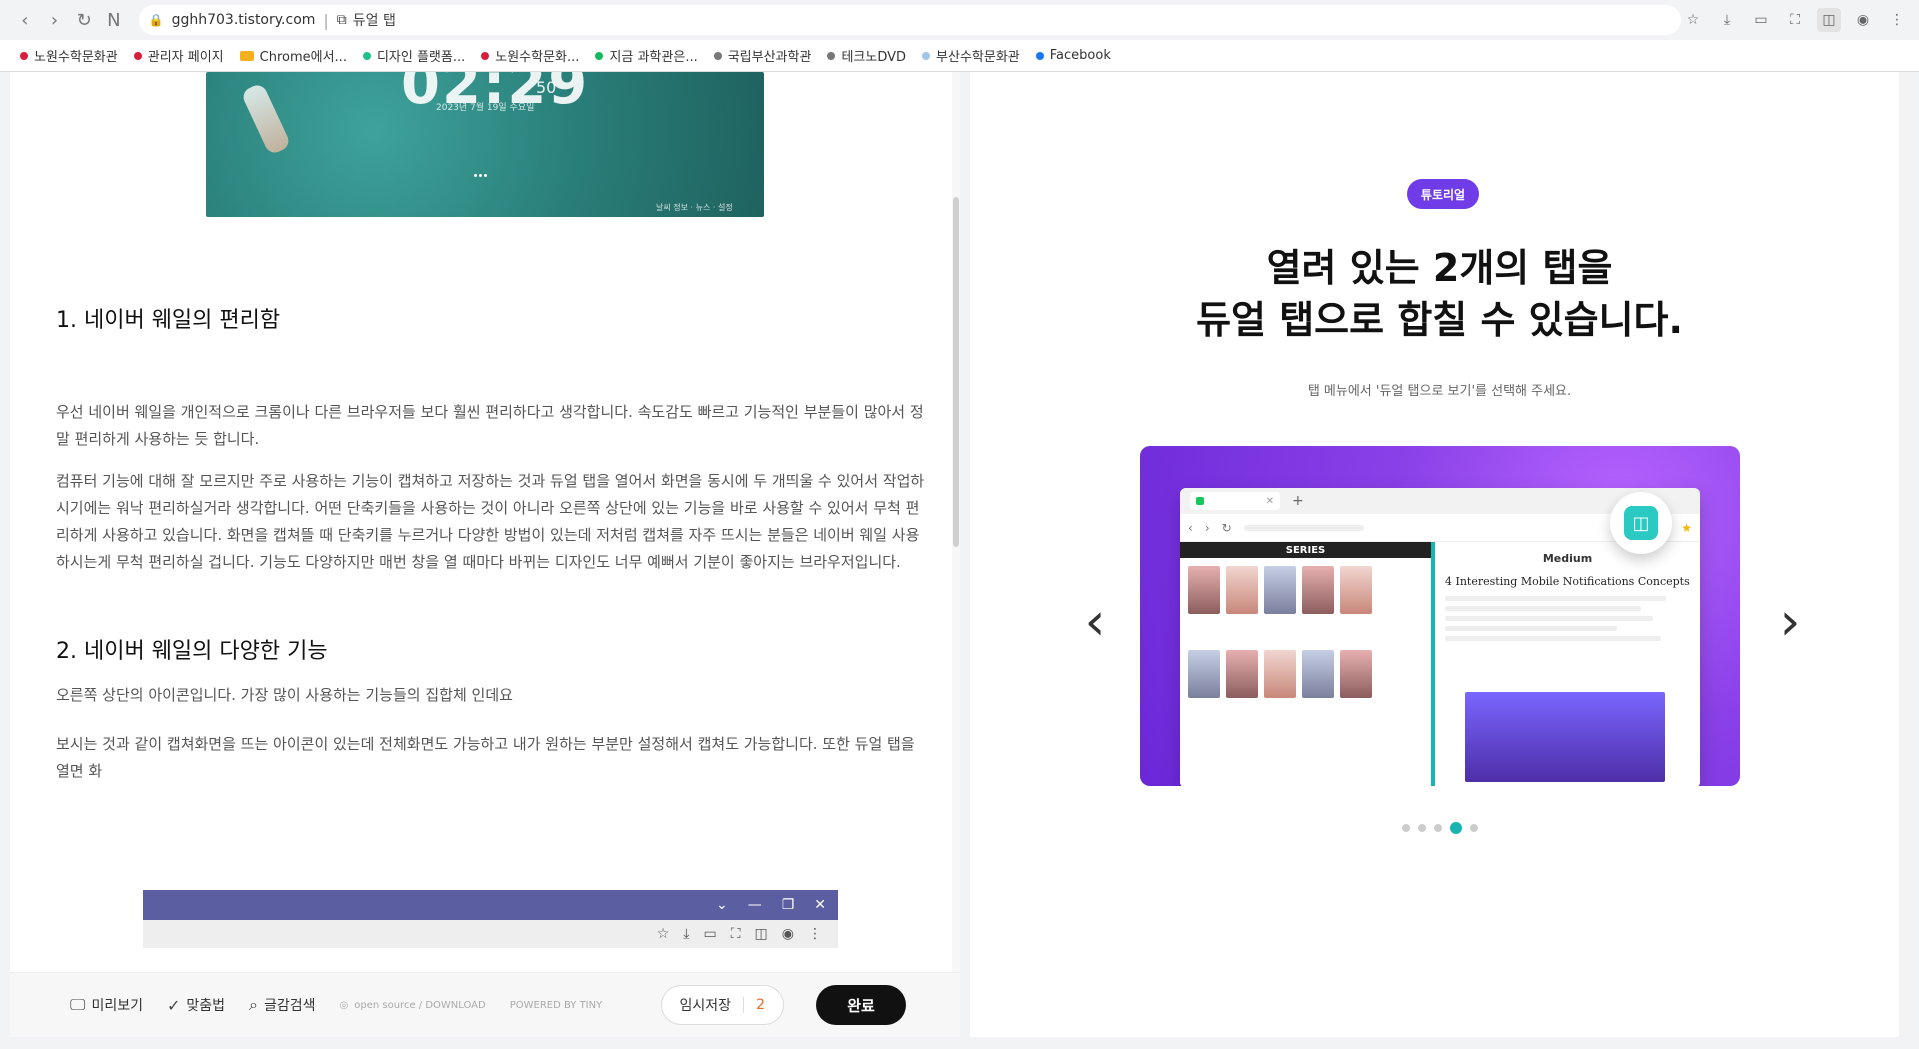  Describe the element at coordinates (956, 372) in the screenshot. I see `editor-scrollbar-thumb` at that location.